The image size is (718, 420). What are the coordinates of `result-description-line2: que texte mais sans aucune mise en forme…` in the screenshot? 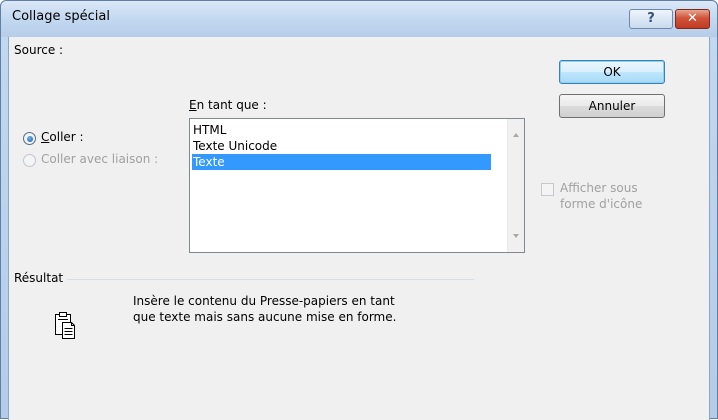 It's located at (265, 317).